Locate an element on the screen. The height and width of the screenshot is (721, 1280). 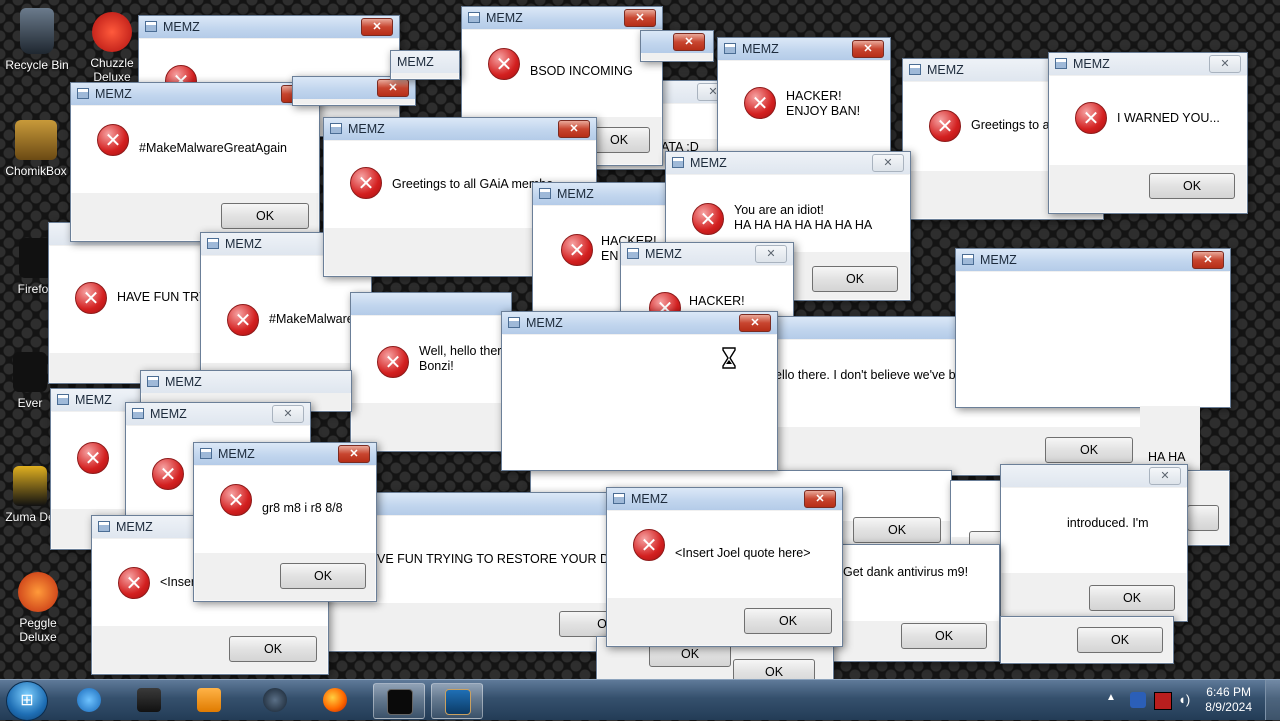
memz-dialog: OK is located at coordinates (1087, 640).